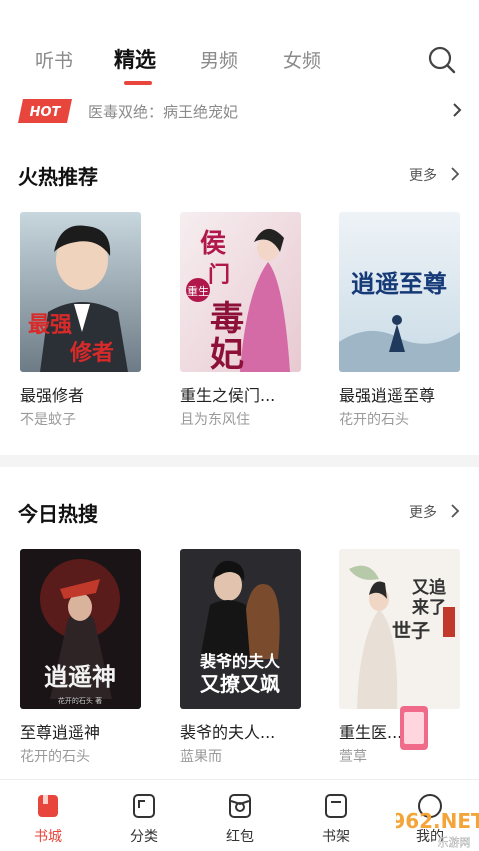  I want to click on svg-text: 修者, so click(91, 353).